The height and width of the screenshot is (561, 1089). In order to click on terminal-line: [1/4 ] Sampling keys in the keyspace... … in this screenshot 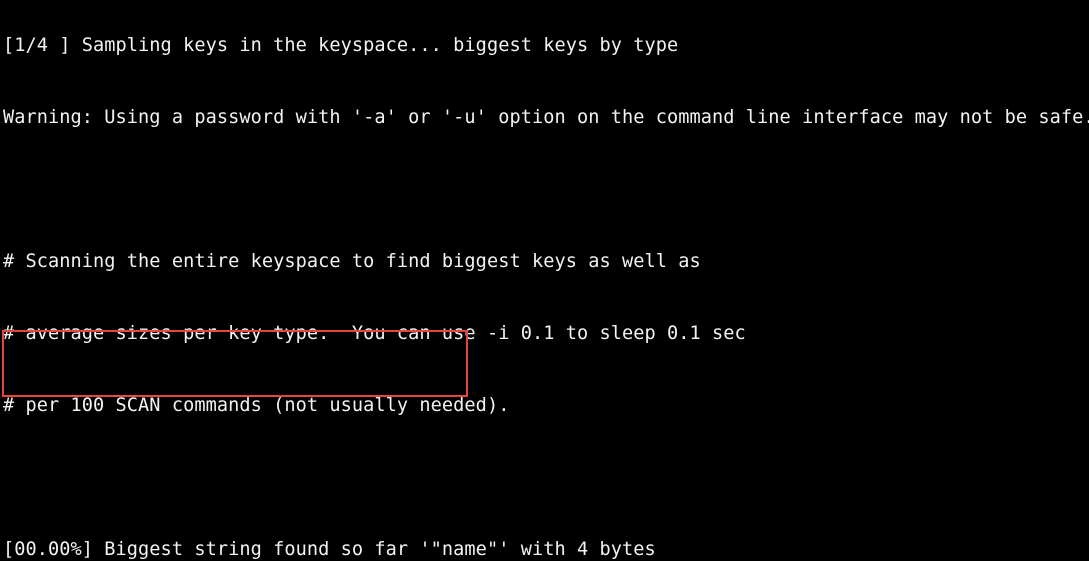, I will do `click(341, 45)`.